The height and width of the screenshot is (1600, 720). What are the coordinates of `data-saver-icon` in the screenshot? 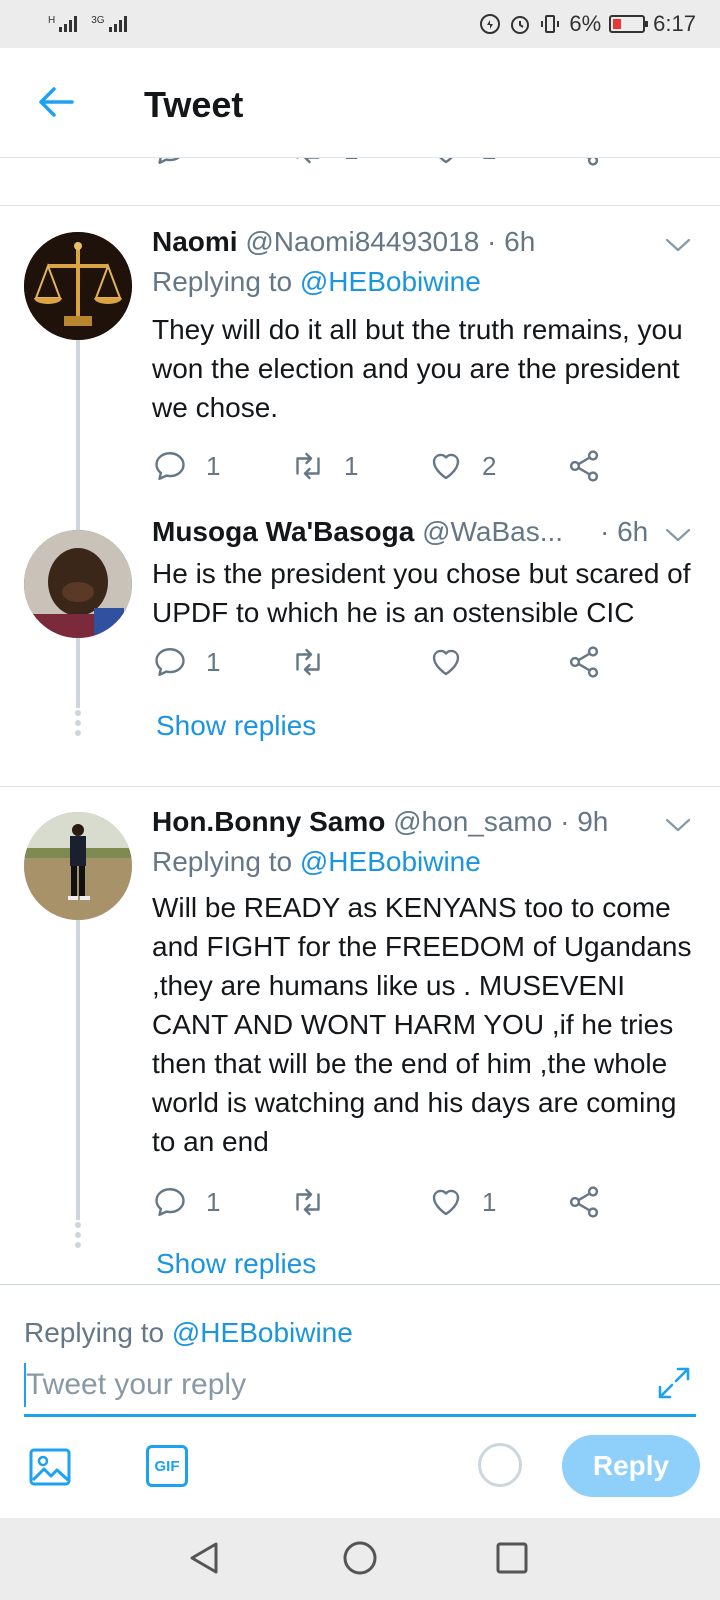 It's located at (490, 24).